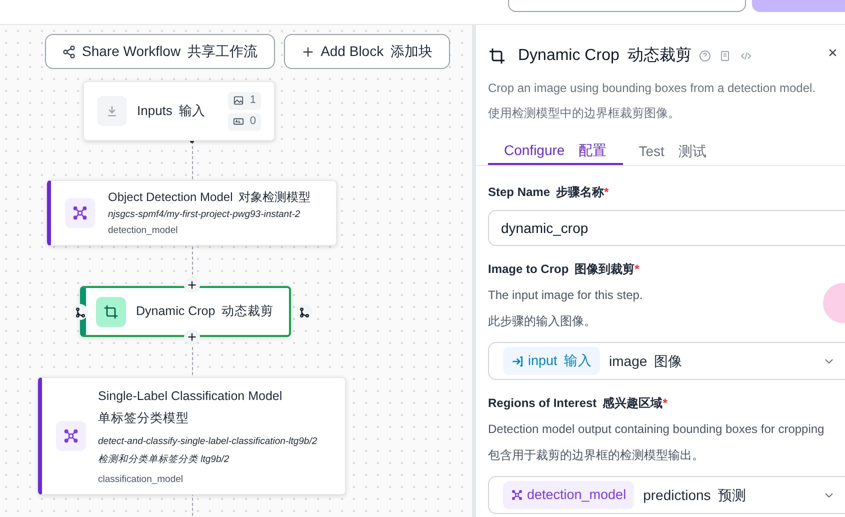  I want to click on node-title: 单标签分类模型, so click(144, 418).